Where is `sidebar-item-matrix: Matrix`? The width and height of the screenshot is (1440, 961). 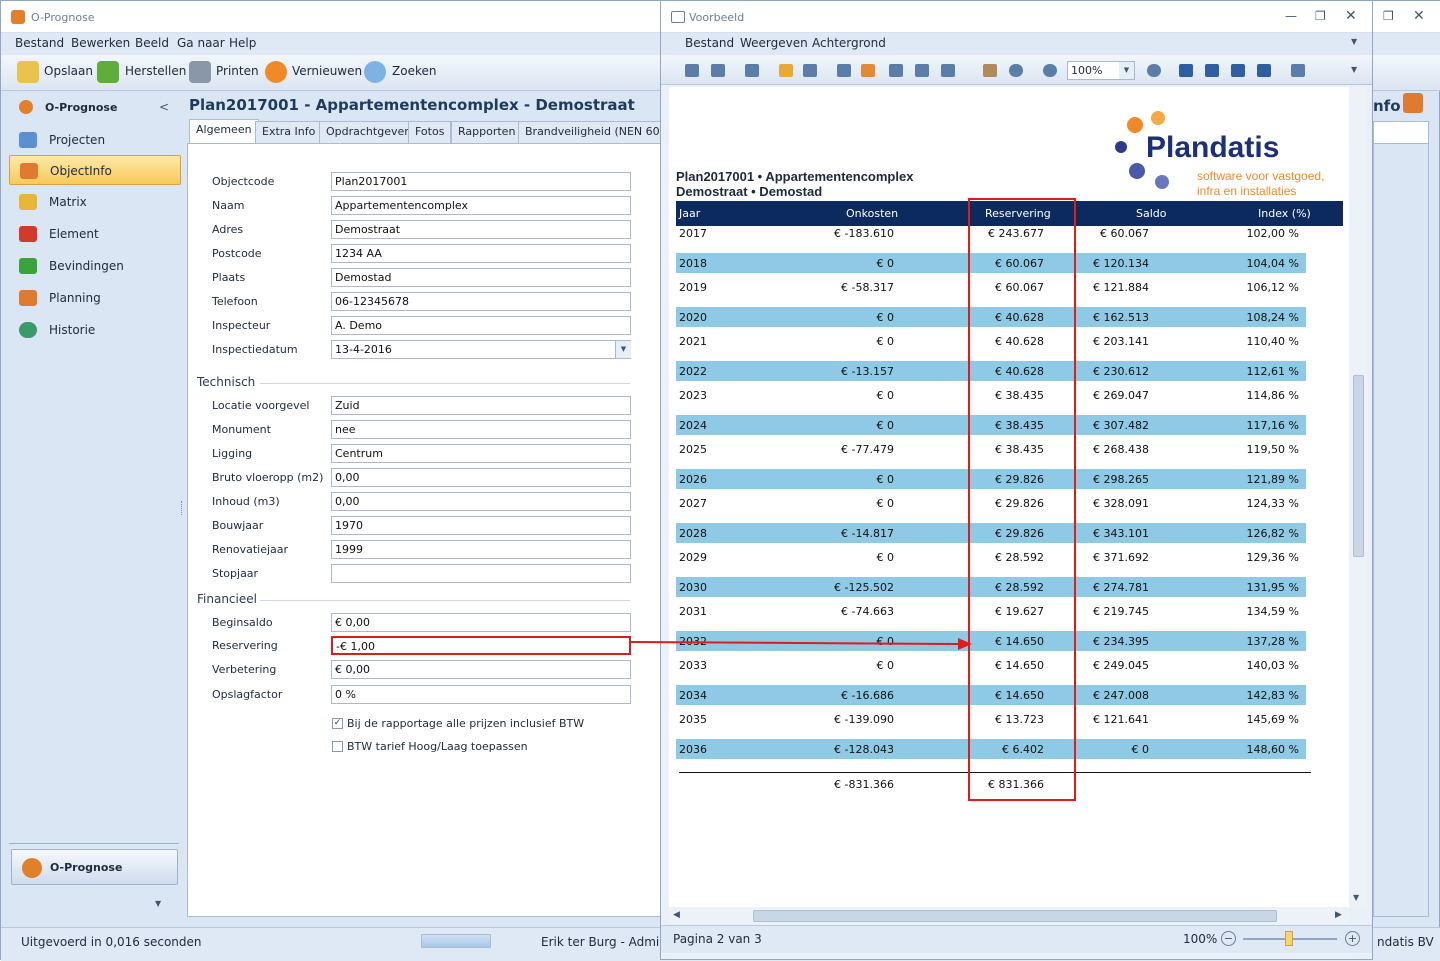 sidebar-item-matrix: Matrix is located at coordinates (95, 202).